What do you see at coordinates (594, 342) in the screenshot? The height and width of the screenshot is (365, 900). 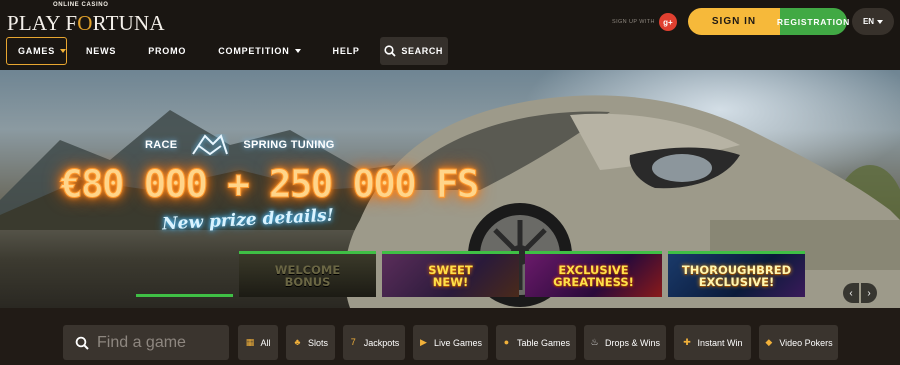 I see `drops-icon: ♨` at bounding box center [594, 342].